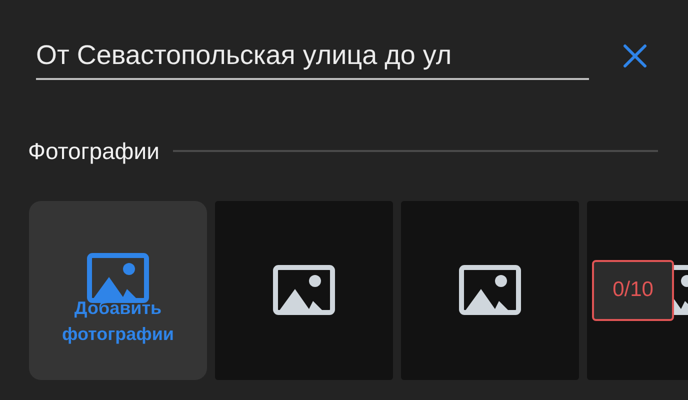 Image resolution: width=688 pixels, height=400 pixels. What do you see at coordinates (312, 56) in the screenshot?
I see `title-field: От Севастопольская улица до ул` at bounding box center [312, 56].